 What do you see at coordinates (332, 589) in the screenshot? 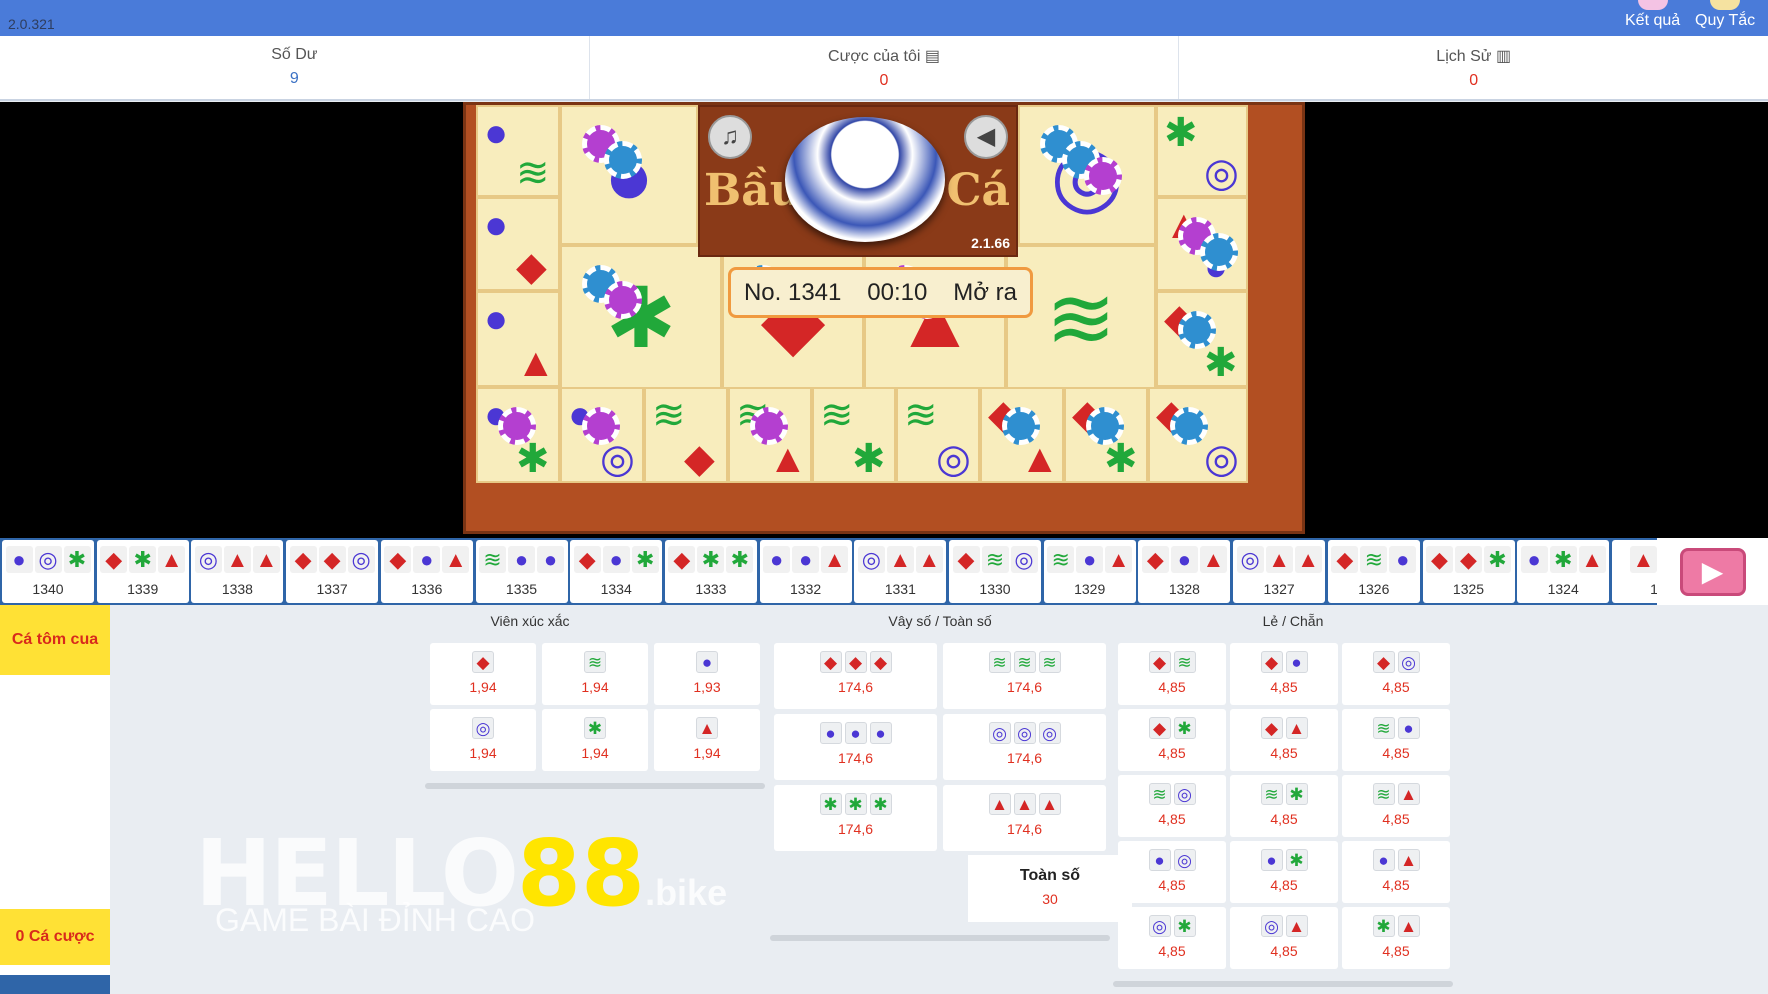
I see `history-round-number: 1337` at bounding box center [332, 589].